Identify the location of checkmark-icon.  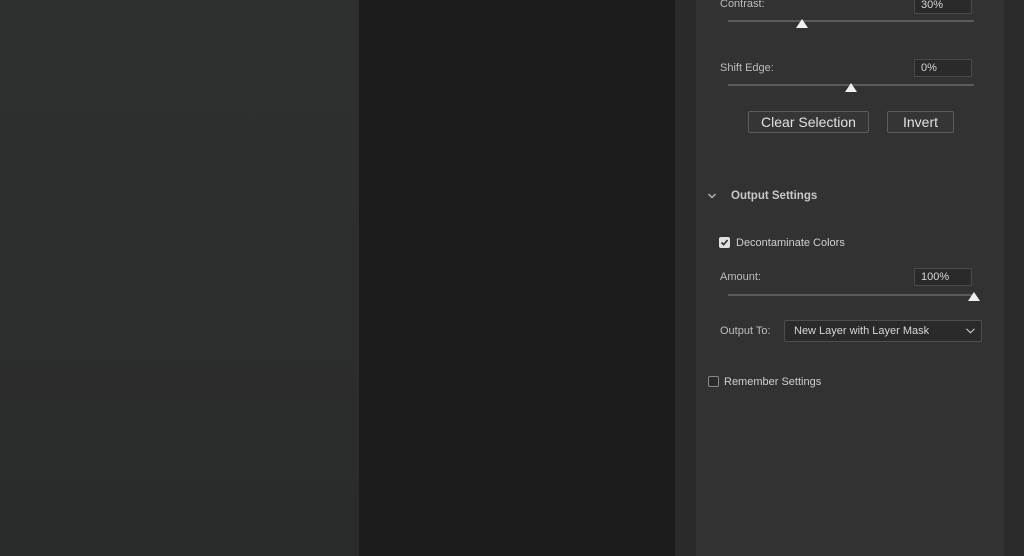
(724, 242).